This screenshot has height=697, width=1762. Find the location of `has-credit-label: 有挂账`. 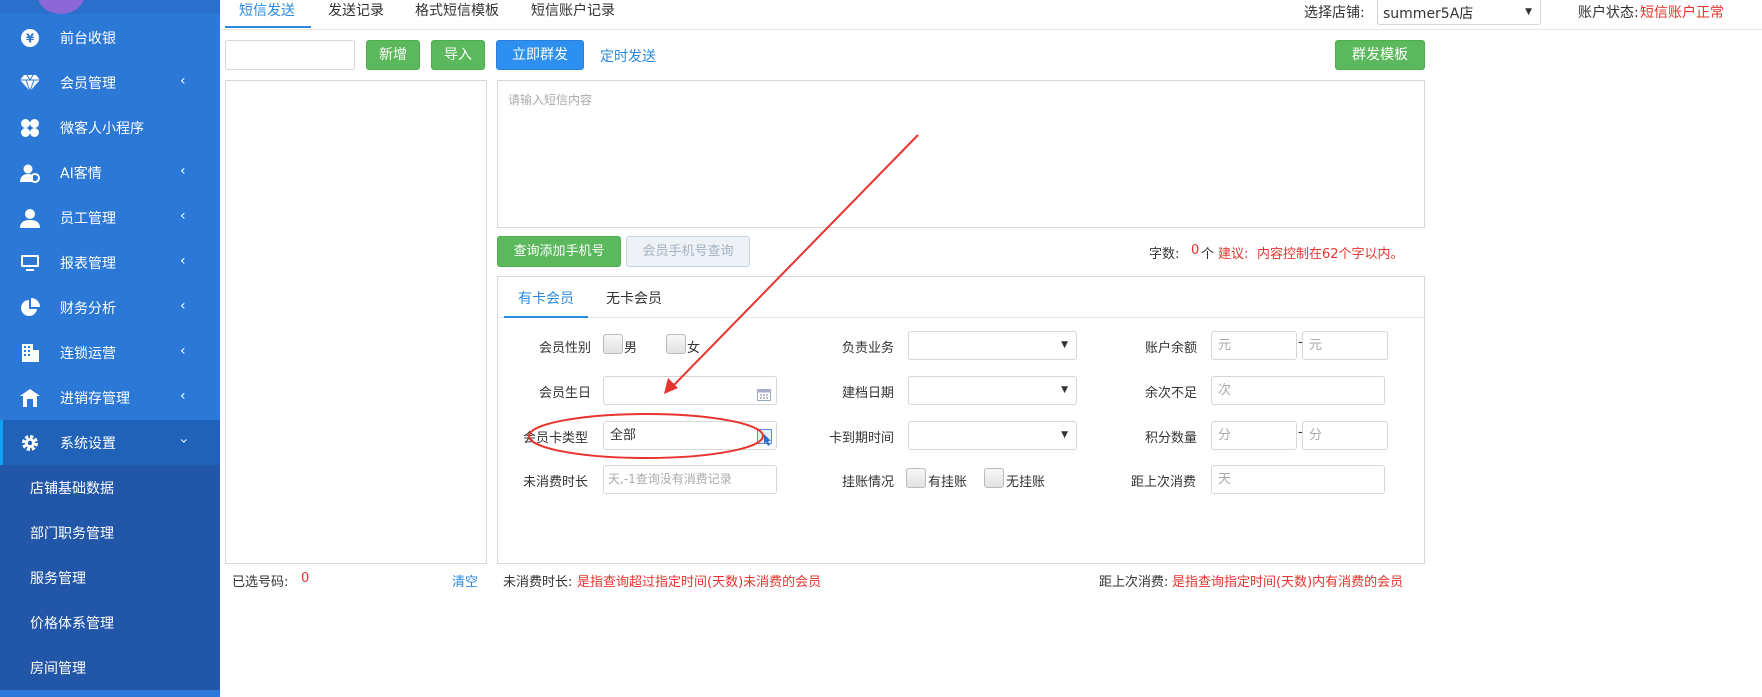

has-credit-label: 有挂账 is located at coordinates (948, 482).